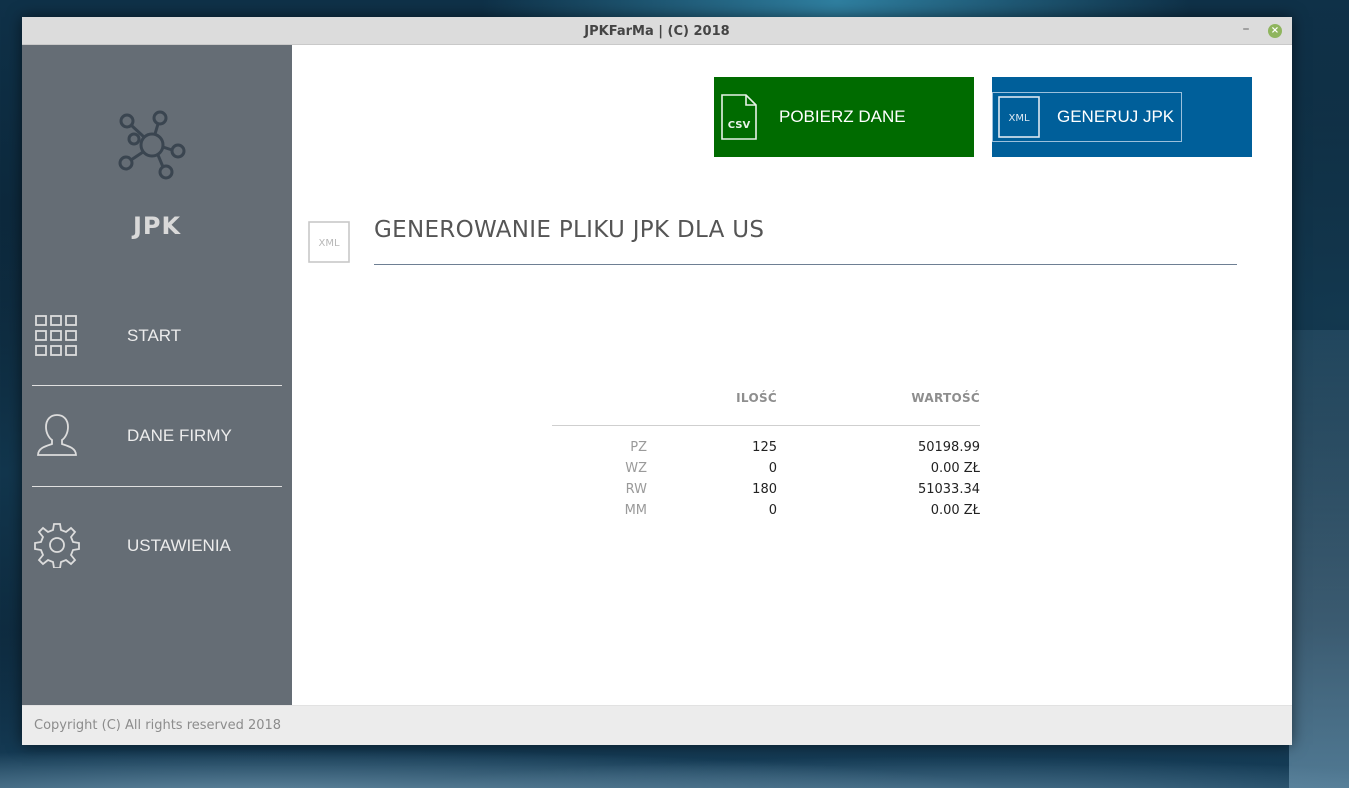 This screenshot has width=1349, height=788. What do you see at coordinates (179, 545) in the screenshot?
I see `sidebar-item-label: USTAWIENIA` at bounding box center [179, 545].